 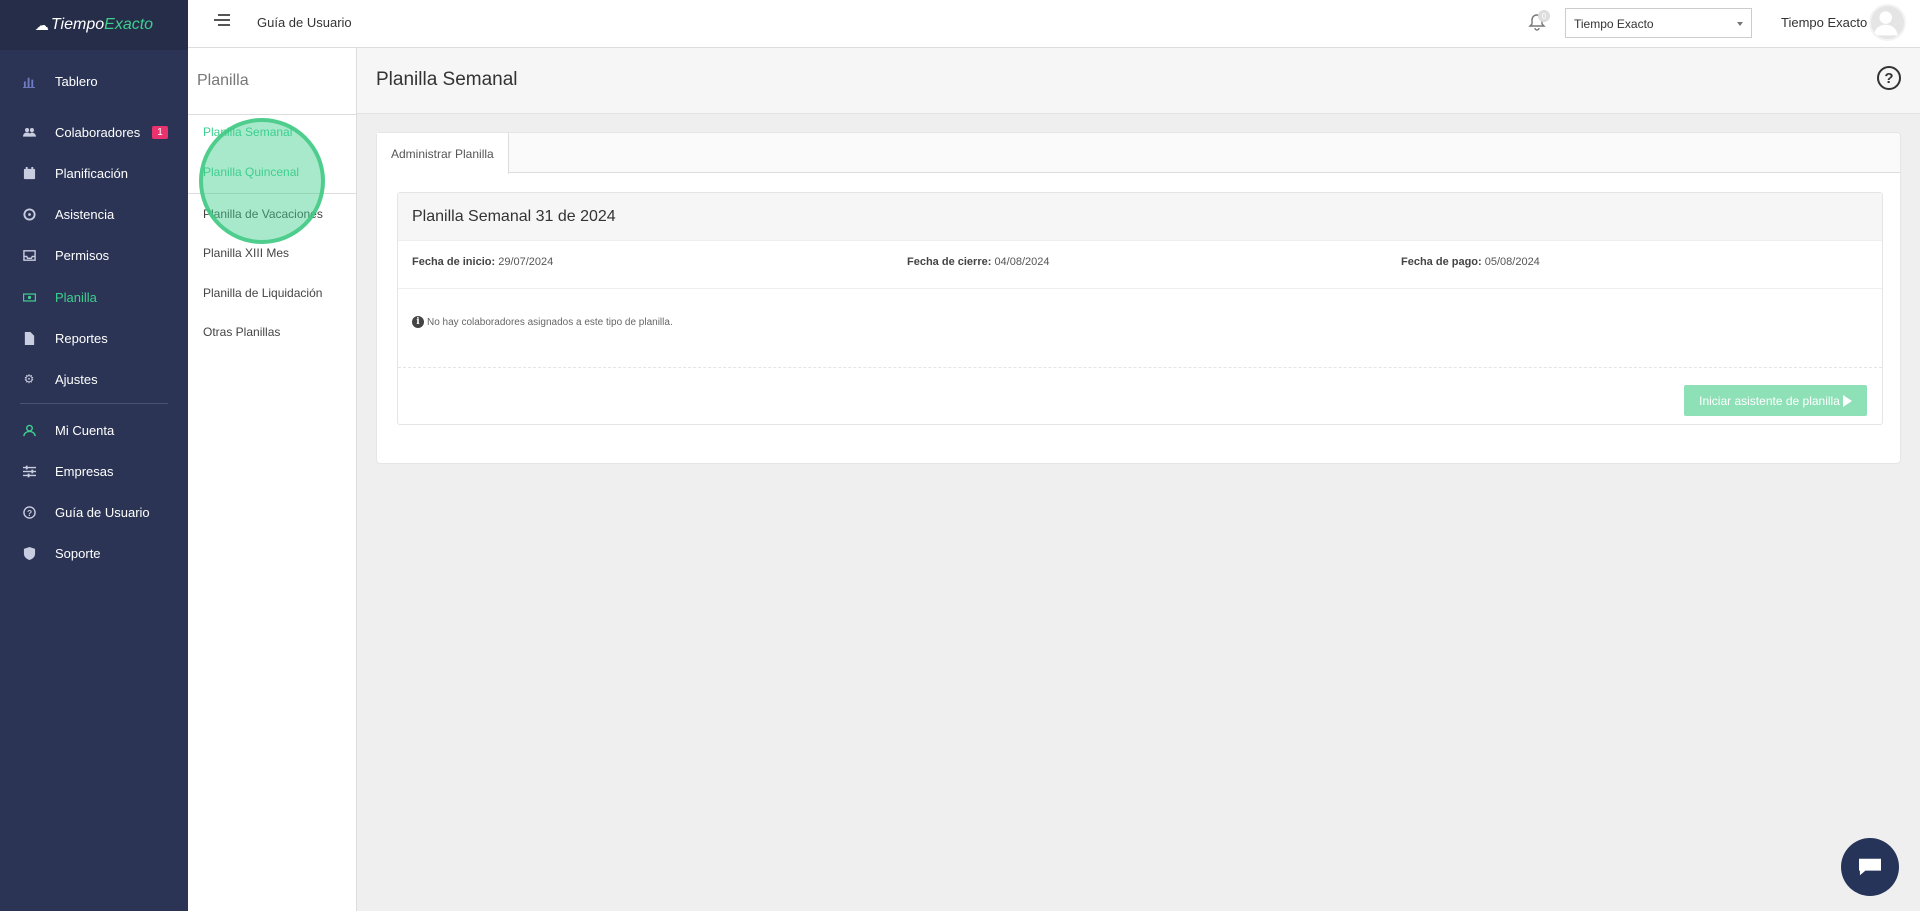 What do you see at coordinates (1138, 153) in the screenshot?
I see `tab-bar: Administrar Planilla` at bounding box center [1138, 153].